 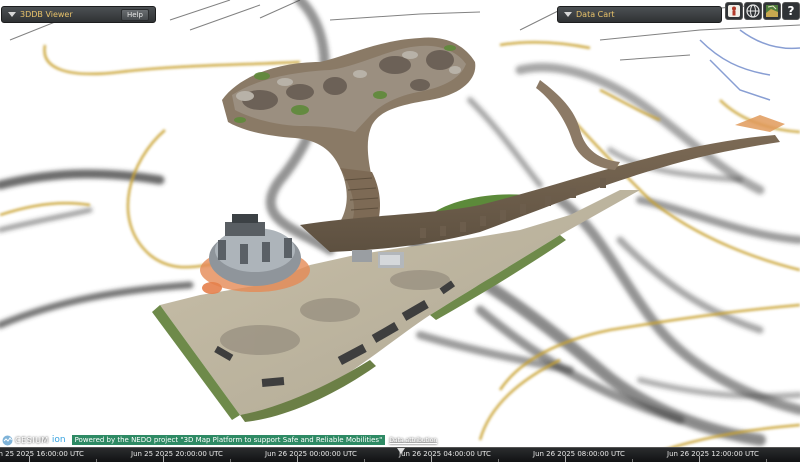 What do you see at coordinates (177, 454) in the screenshot?
I see `timeline-label: Jun 25 2025 20:00:00 UTC` at bounding box center [177, 454].